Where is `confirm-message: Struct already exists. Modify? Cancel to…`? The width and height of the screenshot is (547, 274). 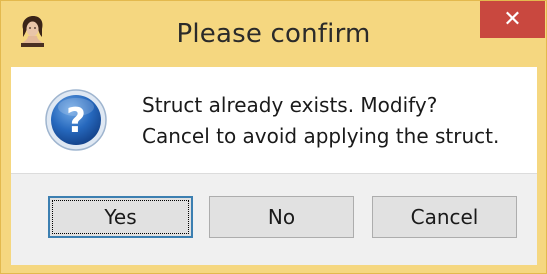 confirm-message: Struct already exists. Modify? Cancel to… is located at coordinates (320, 121).